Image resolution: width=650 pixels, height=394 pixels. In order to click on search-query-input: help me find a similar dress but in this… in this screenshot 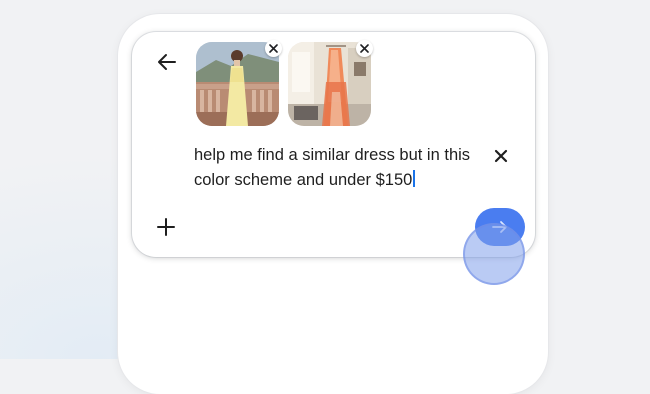, I will do `click(339, 168)`.